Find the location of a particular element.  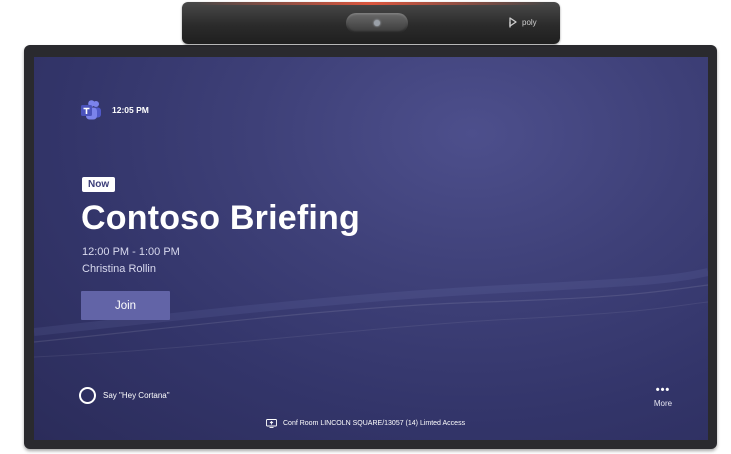

cortana-prompt: Say "Hey Cortana" is located at coordinates (124, 395).